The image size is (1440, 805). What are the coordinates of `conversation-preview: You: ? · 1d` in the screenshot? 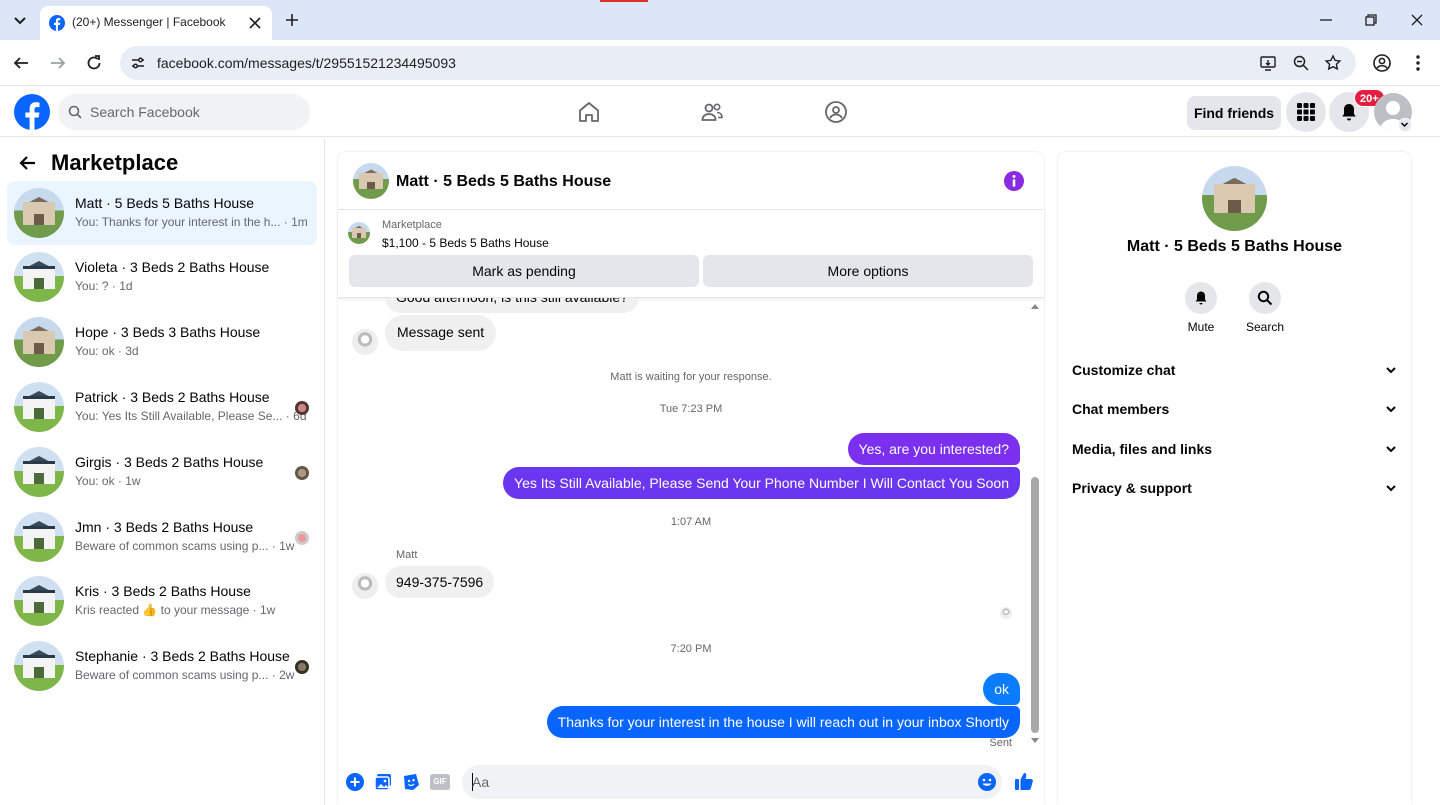 It's located at (104, 286).